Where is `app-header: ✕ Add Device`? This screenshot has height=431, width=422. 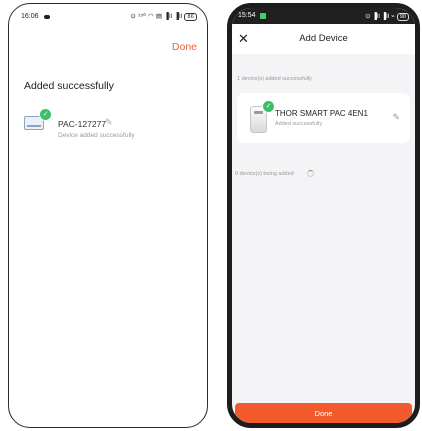
app-header: ✕ Add Device is located at coordinates (323, 39).